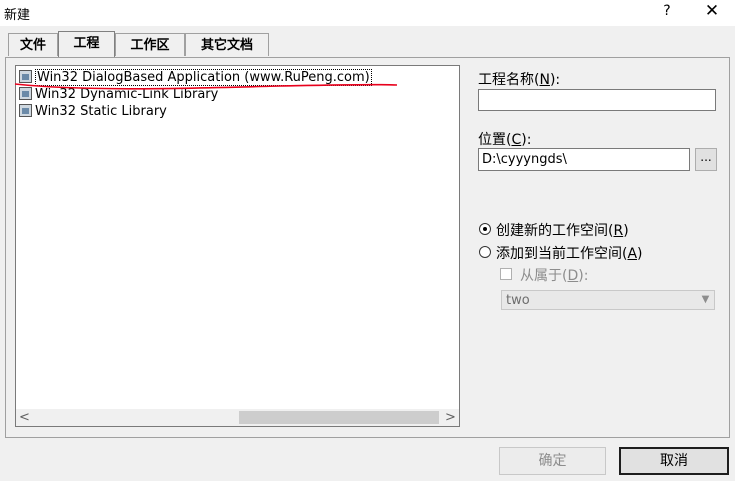  Describe the element at coordinates (505, 140) in the screenshot. I see `location-label: 位置(C):` at that location.